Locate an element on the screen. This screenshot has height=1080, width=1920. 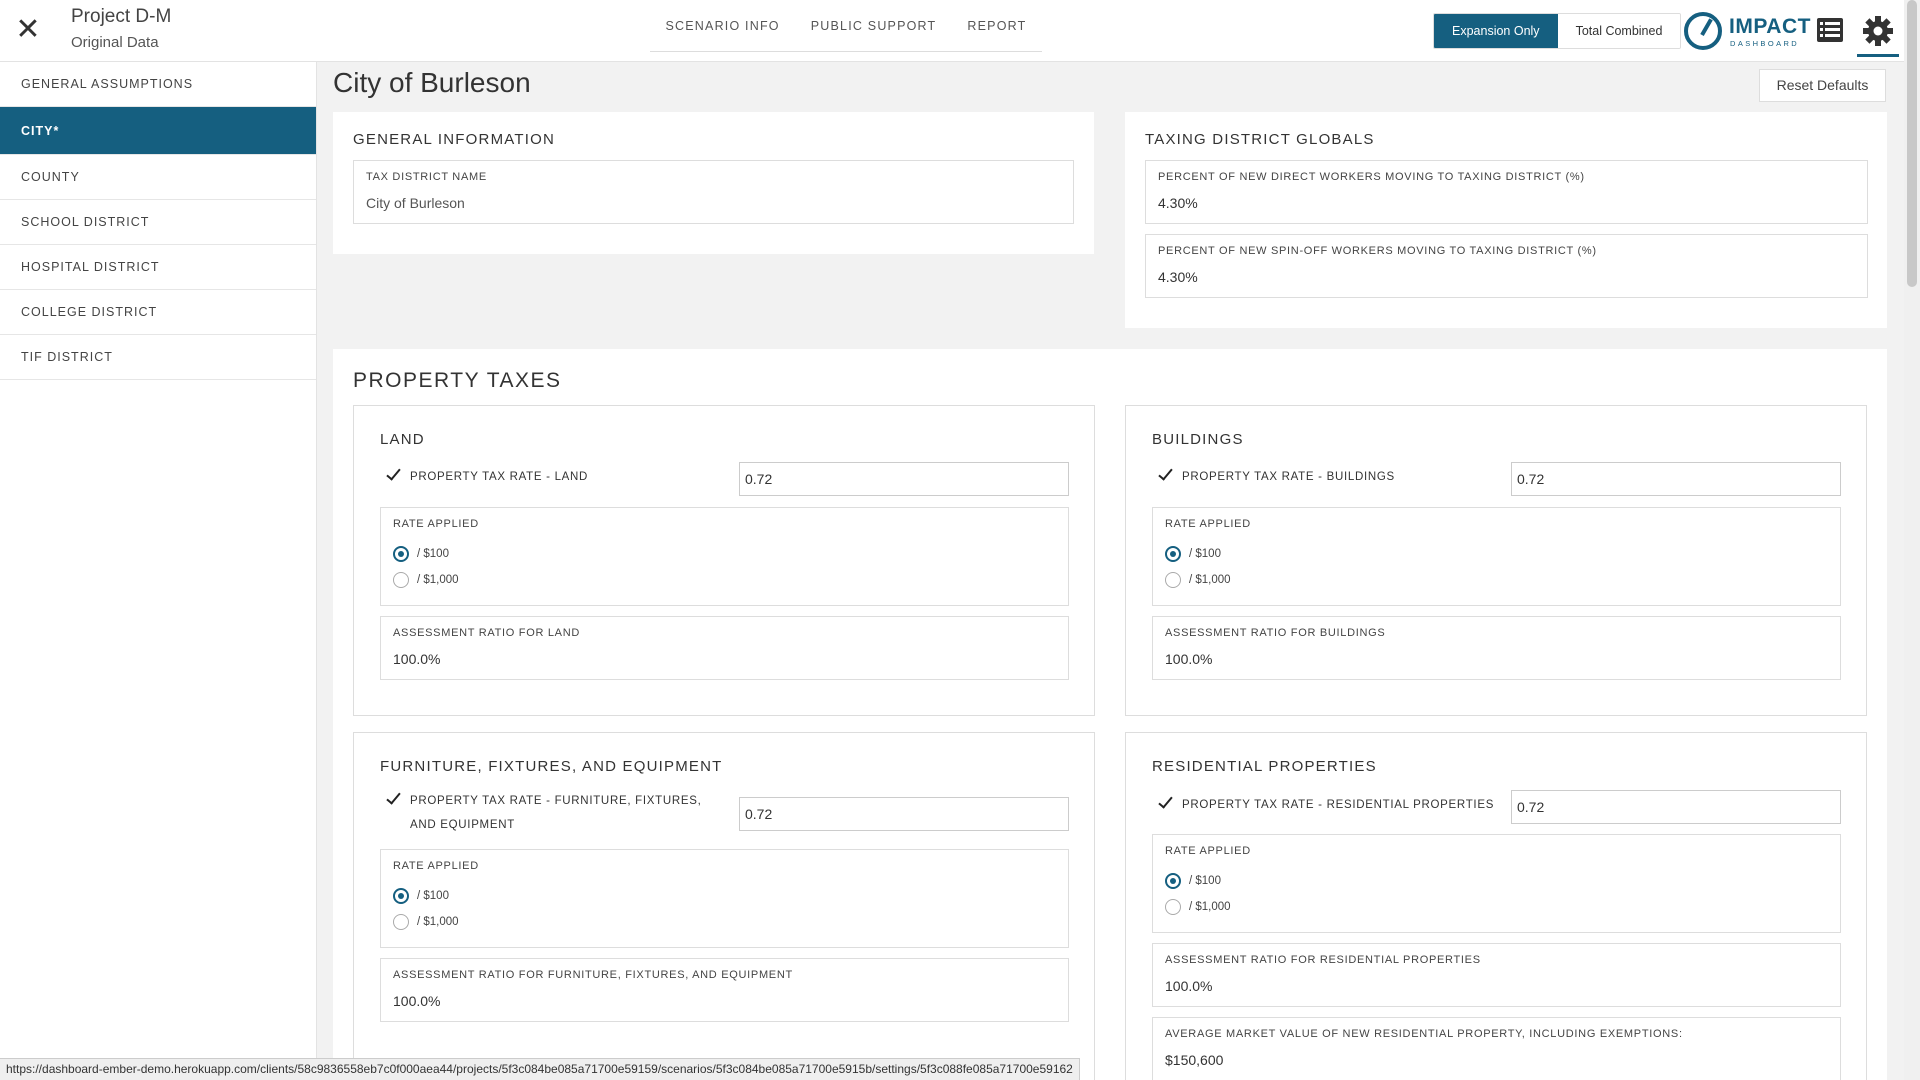
residential-assessment-value: 100.0% is located at coordinates (1189, 986).